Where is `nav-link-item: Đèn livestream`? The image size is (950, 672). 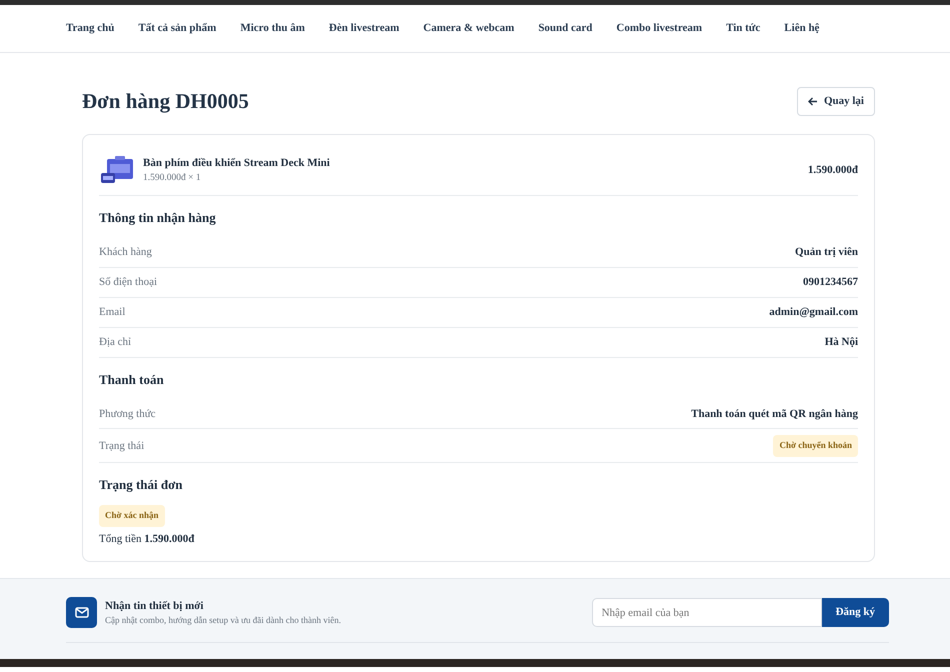
nav-link-item: Đèn livestream is located at coordinates (364, 28).